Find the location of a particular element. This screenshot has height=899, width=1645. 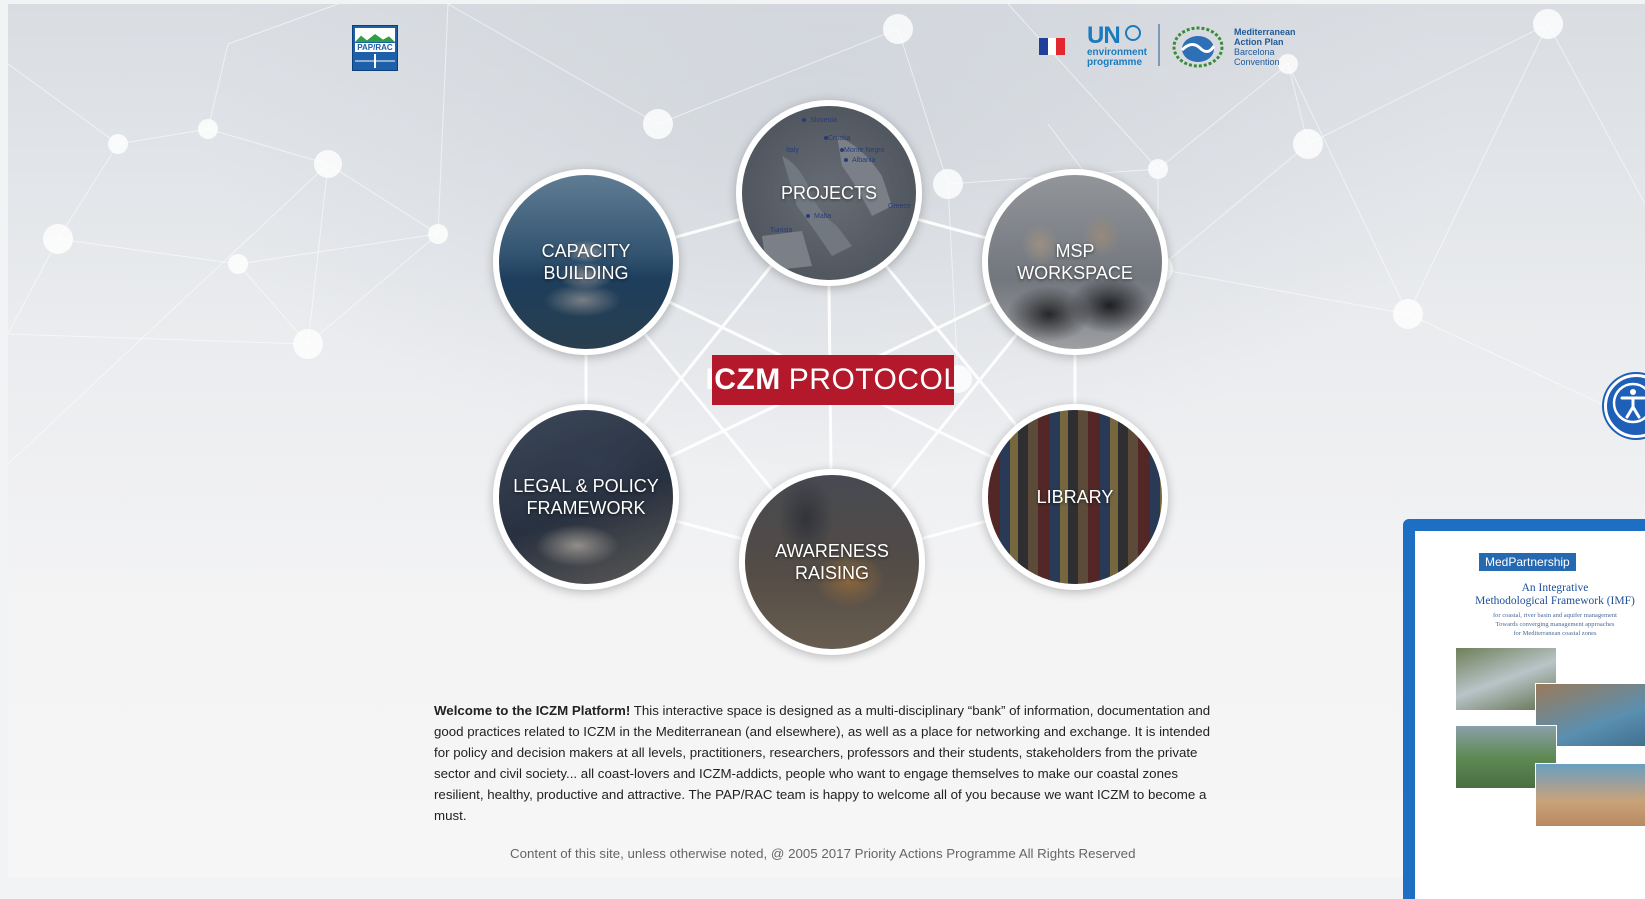

awareness-raising-label: AWARENESS RAISING is located at coordinates (832, 562).